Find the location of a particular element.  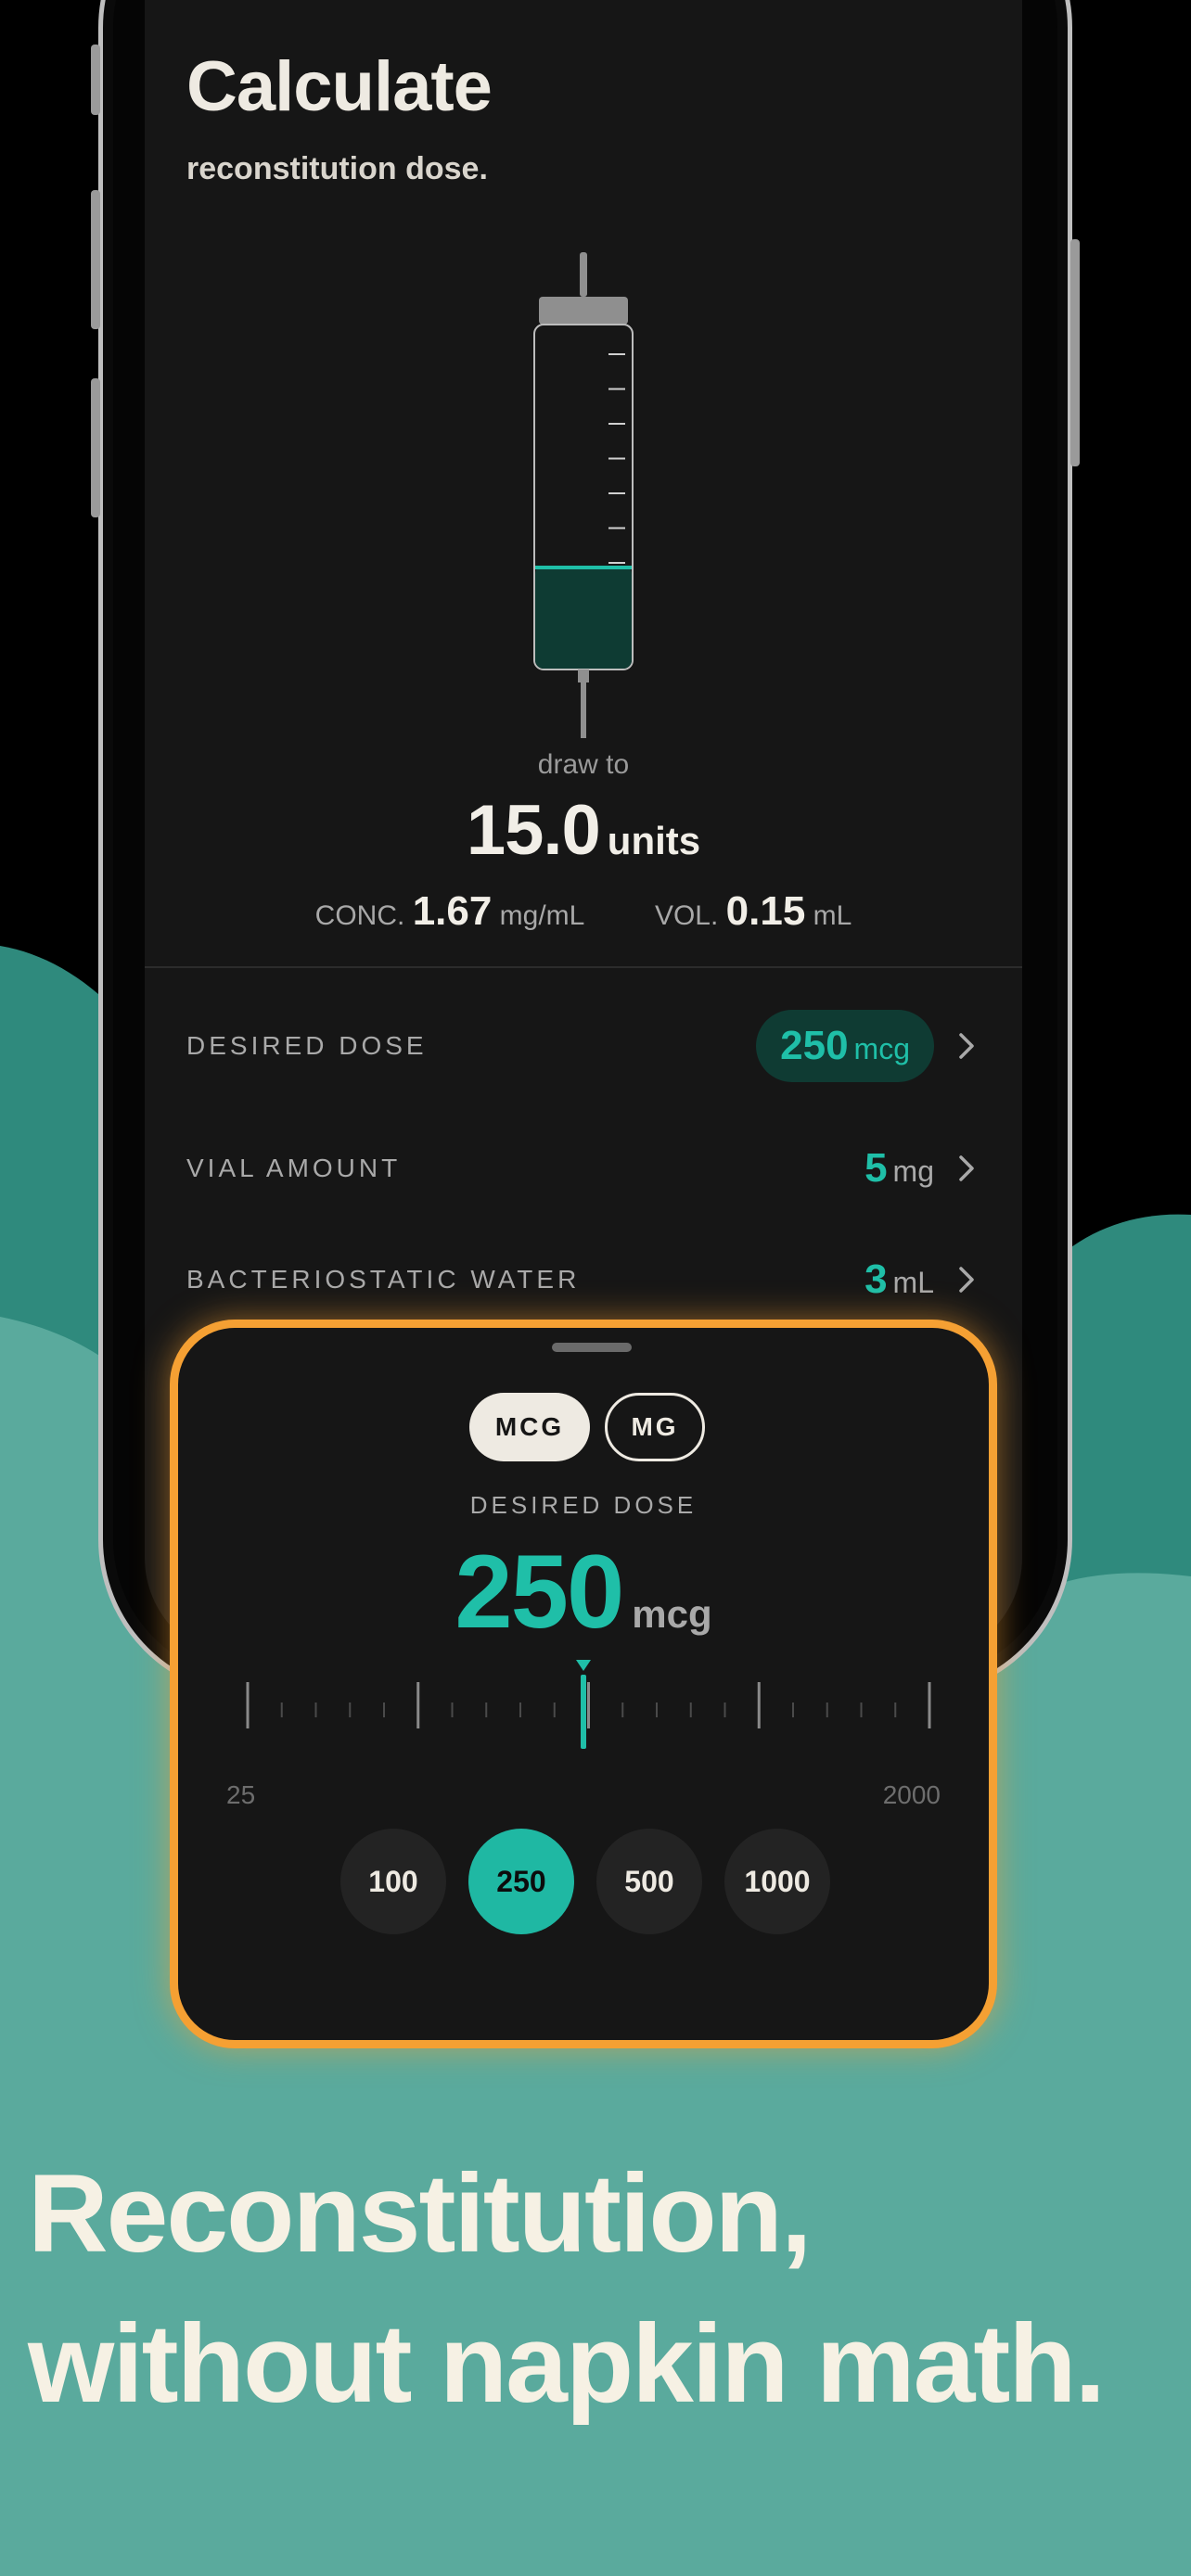

row-unit: mg is located at coordinates (913, 1171).